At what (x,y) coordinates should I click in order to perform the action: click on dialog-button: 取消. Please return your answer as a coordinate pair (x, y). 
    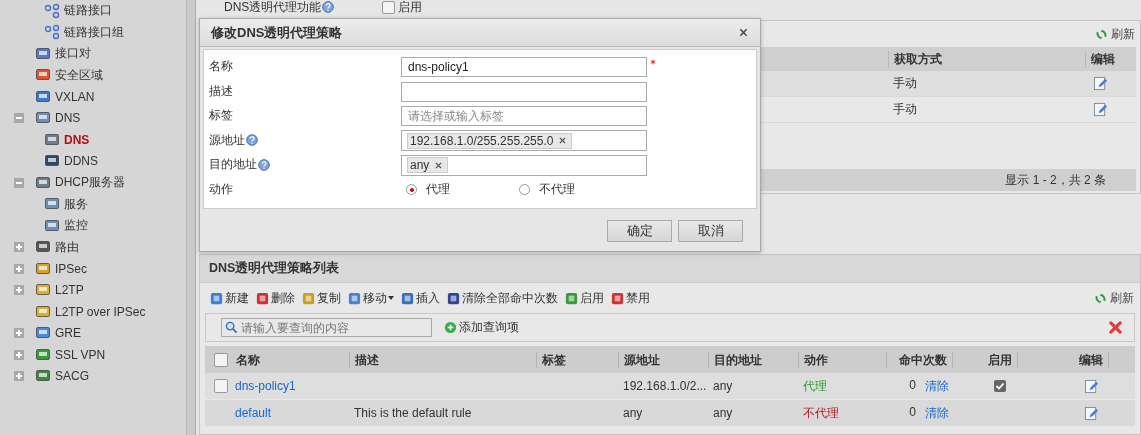
    Looking at the image, I should click on (710, 231).